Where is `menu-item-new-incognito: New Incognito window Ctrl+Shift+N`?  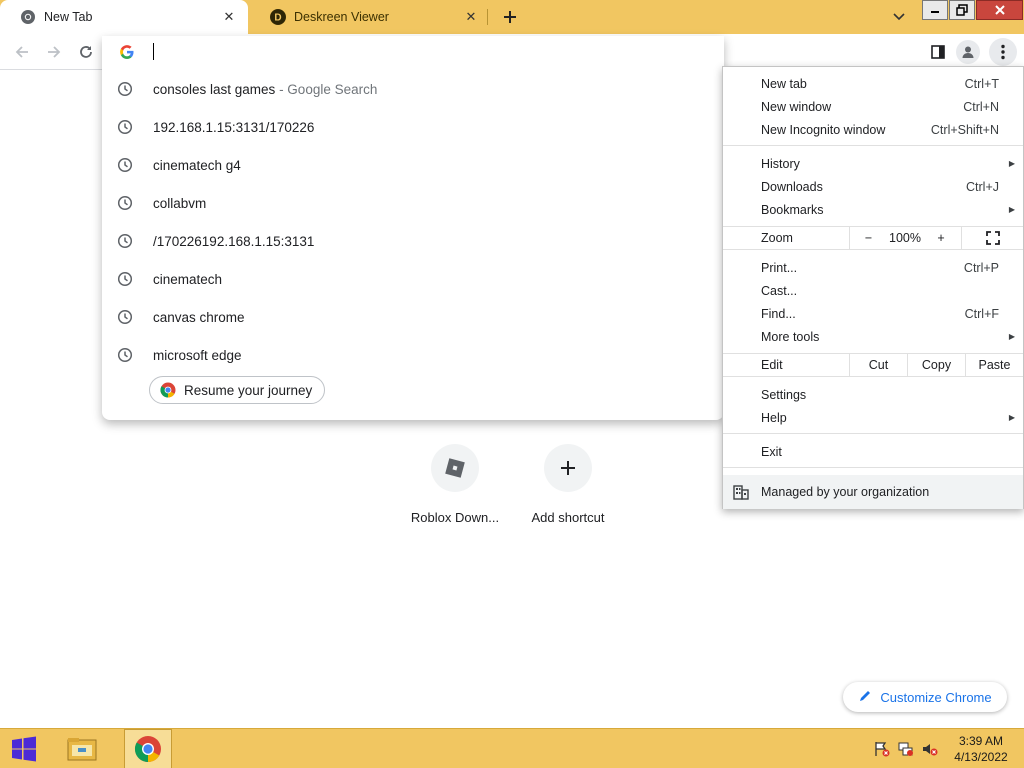 menu-item-new-incognito: New Incognito window Ctrl+Shift+N is located at coordinates (873, 129).